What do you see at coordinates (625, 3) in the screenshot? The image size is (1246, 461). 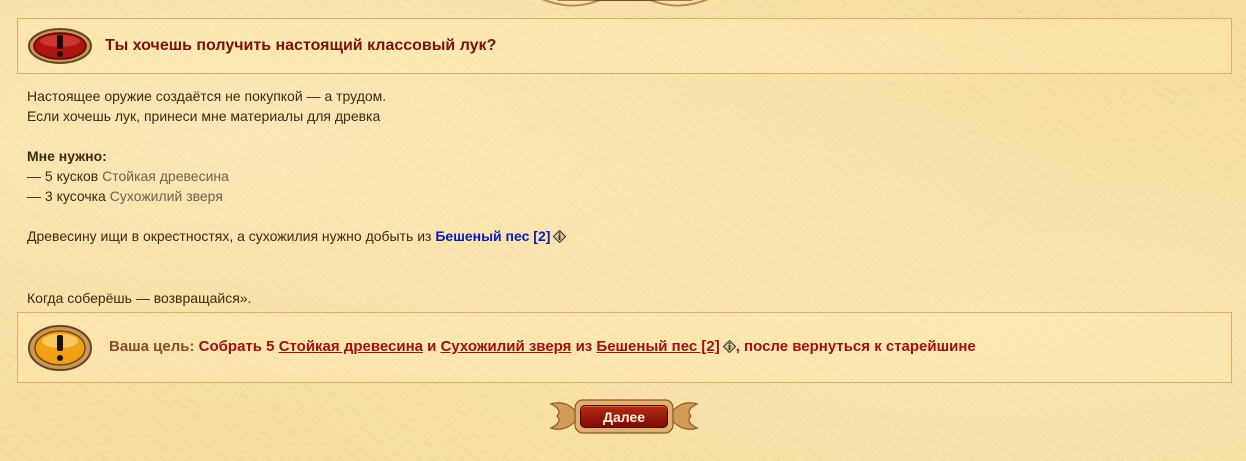 I see `top-ornament` at bounding box center [625, 3].